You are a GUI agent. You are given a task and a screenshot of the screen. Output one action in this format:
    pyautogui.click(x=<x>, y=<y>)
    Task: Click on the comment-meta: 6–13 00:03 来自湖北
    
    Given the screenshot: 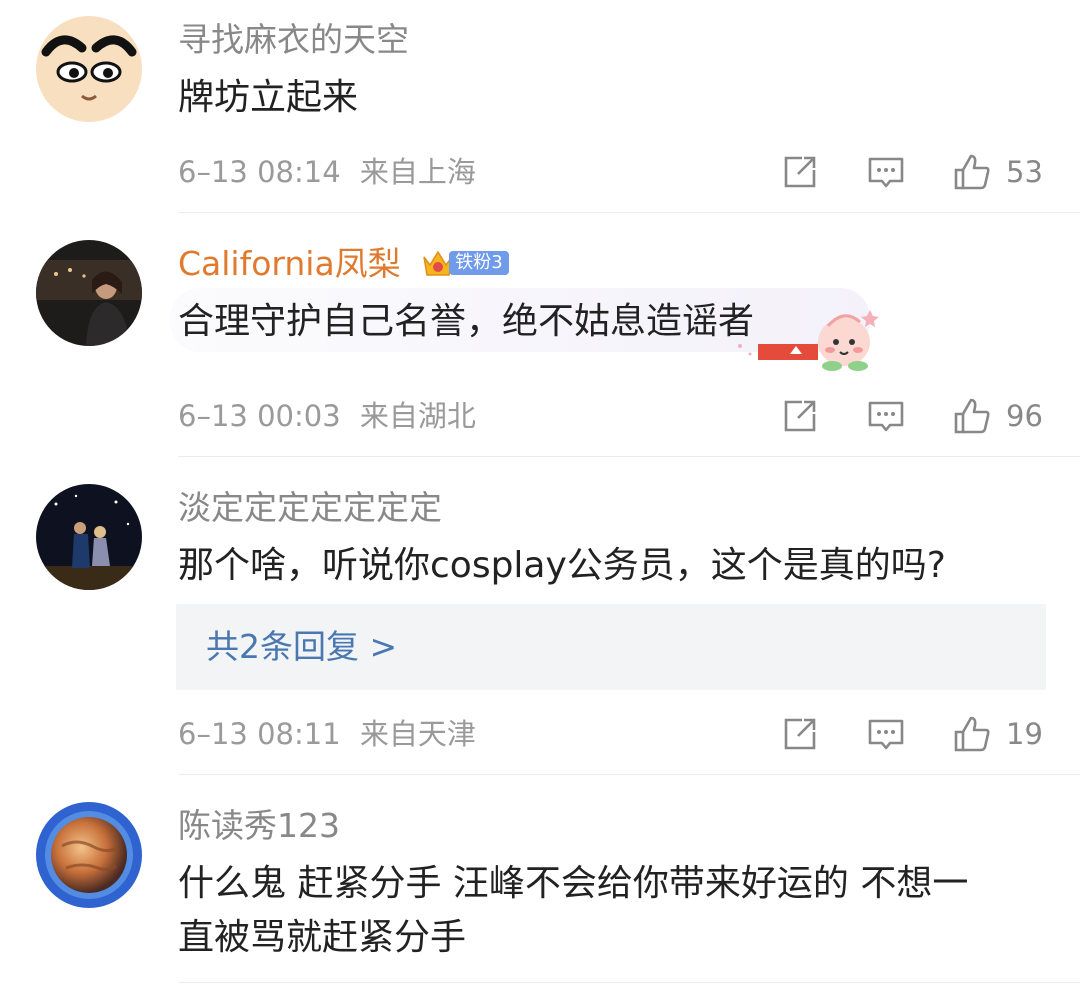 What is the action you would take?
    pyautogui.click(x=327, y=416)
    